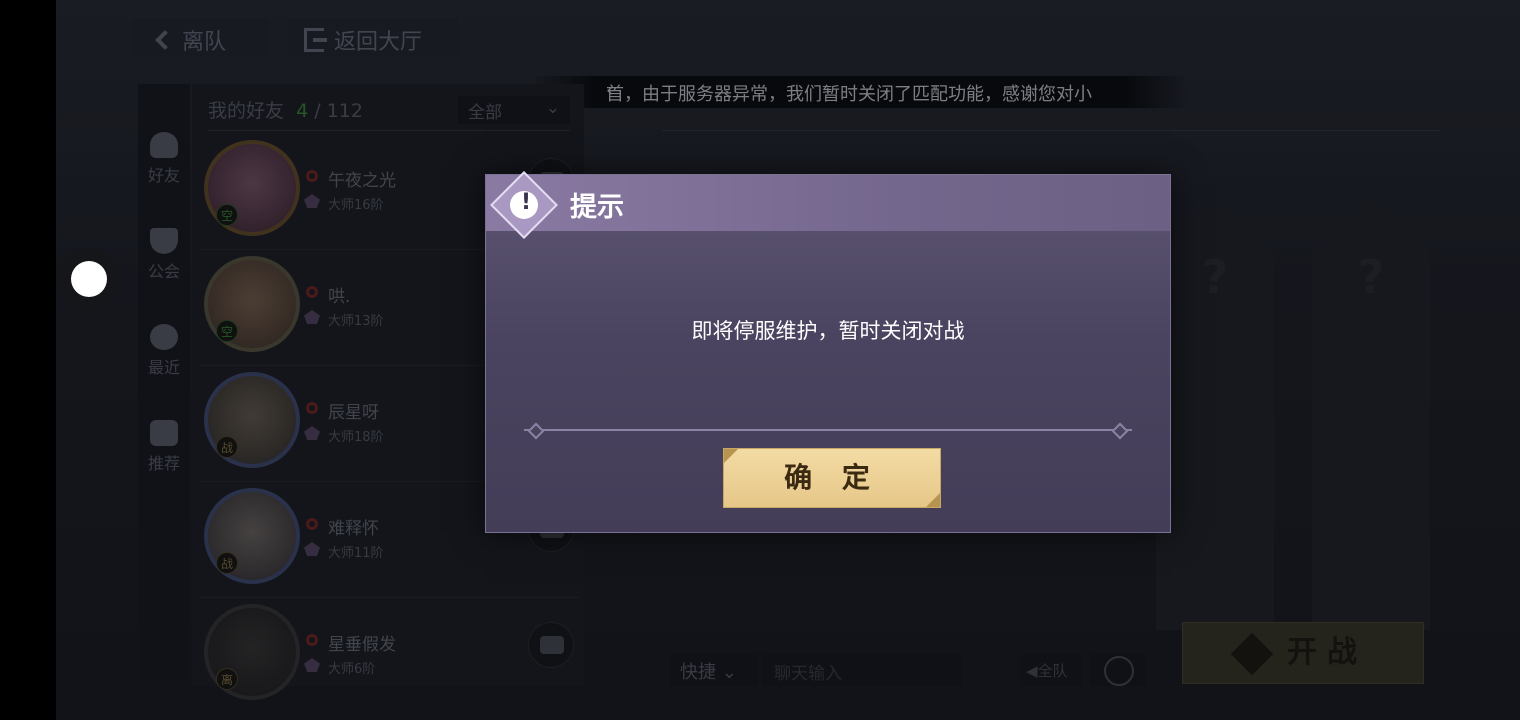 Image resolution: width=1520 pixels, height=720 pixels. What do you see at coordinates (828, 430) in the screenshot?
I see `divider` at bounding box center [828, 430].